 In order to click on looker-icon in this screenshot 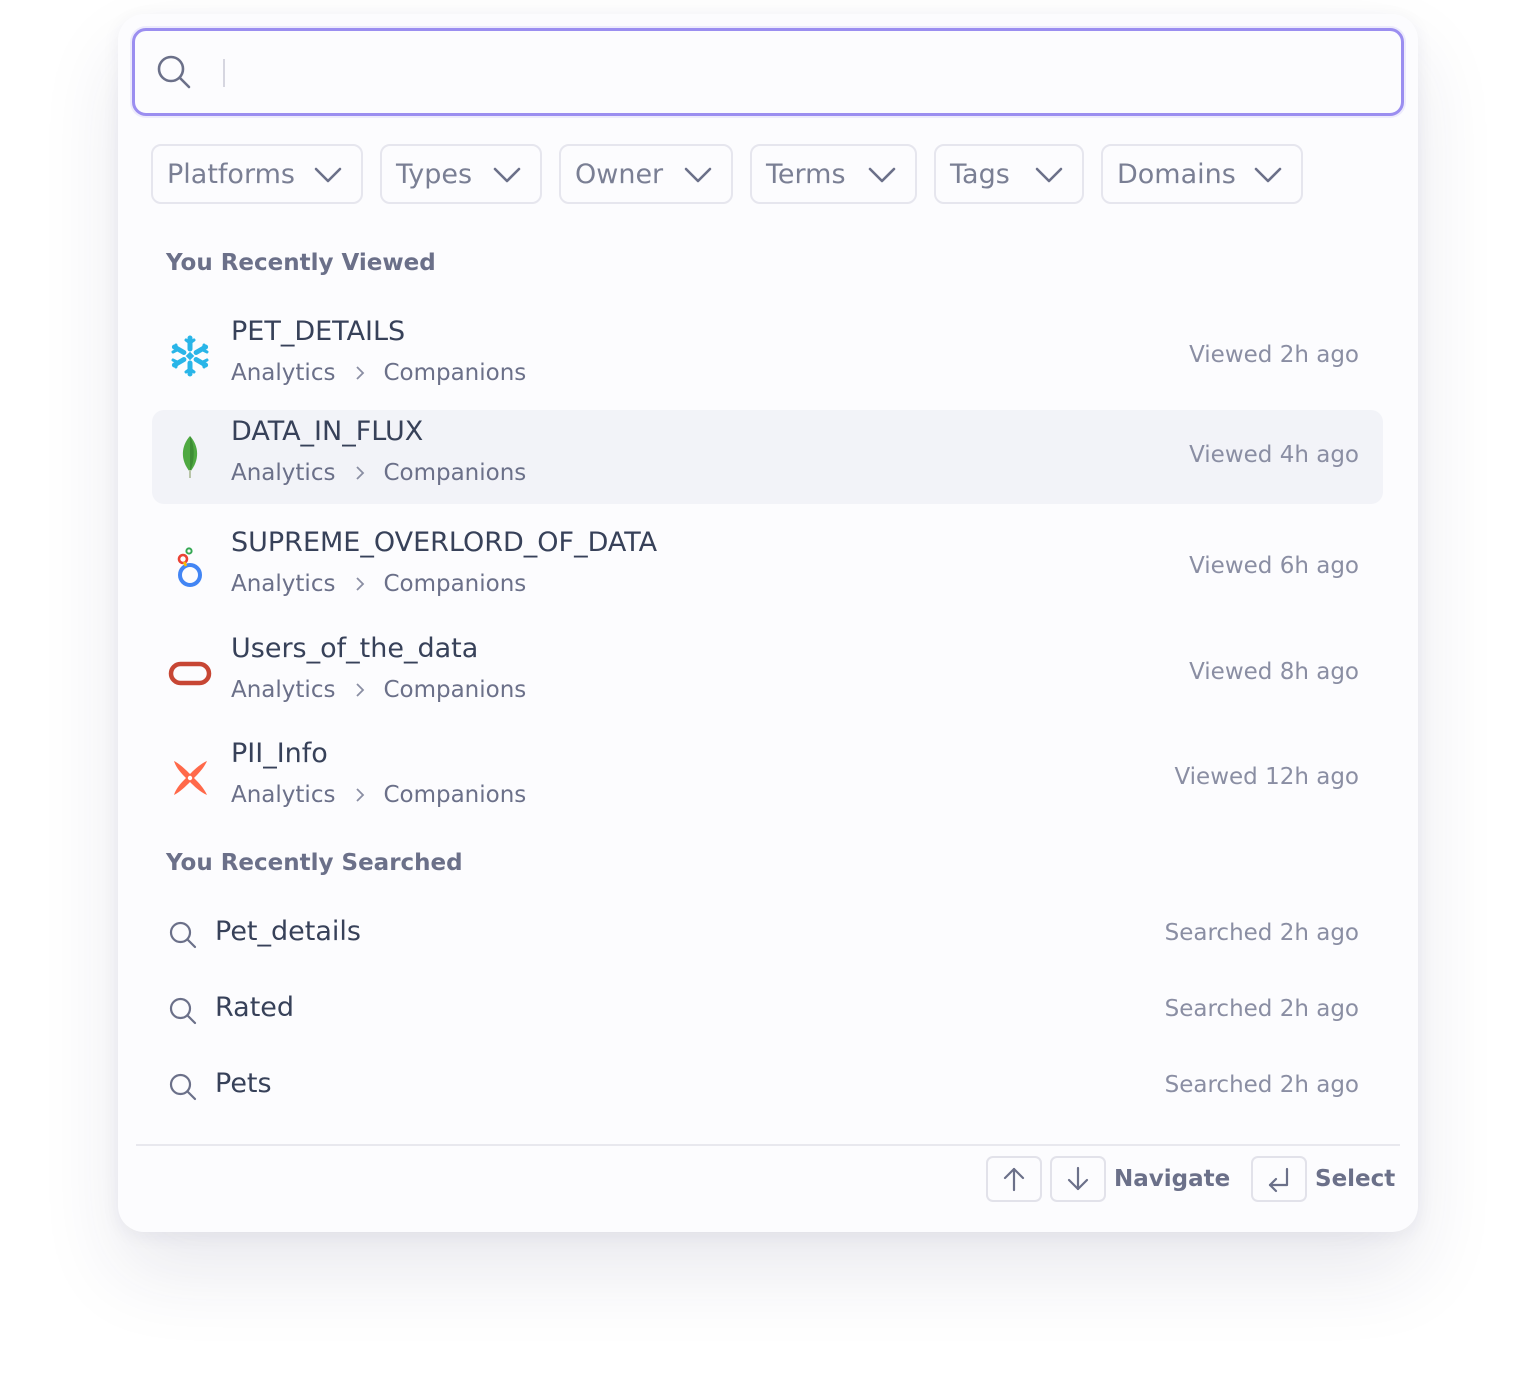, I will do `click(189, 567)`.